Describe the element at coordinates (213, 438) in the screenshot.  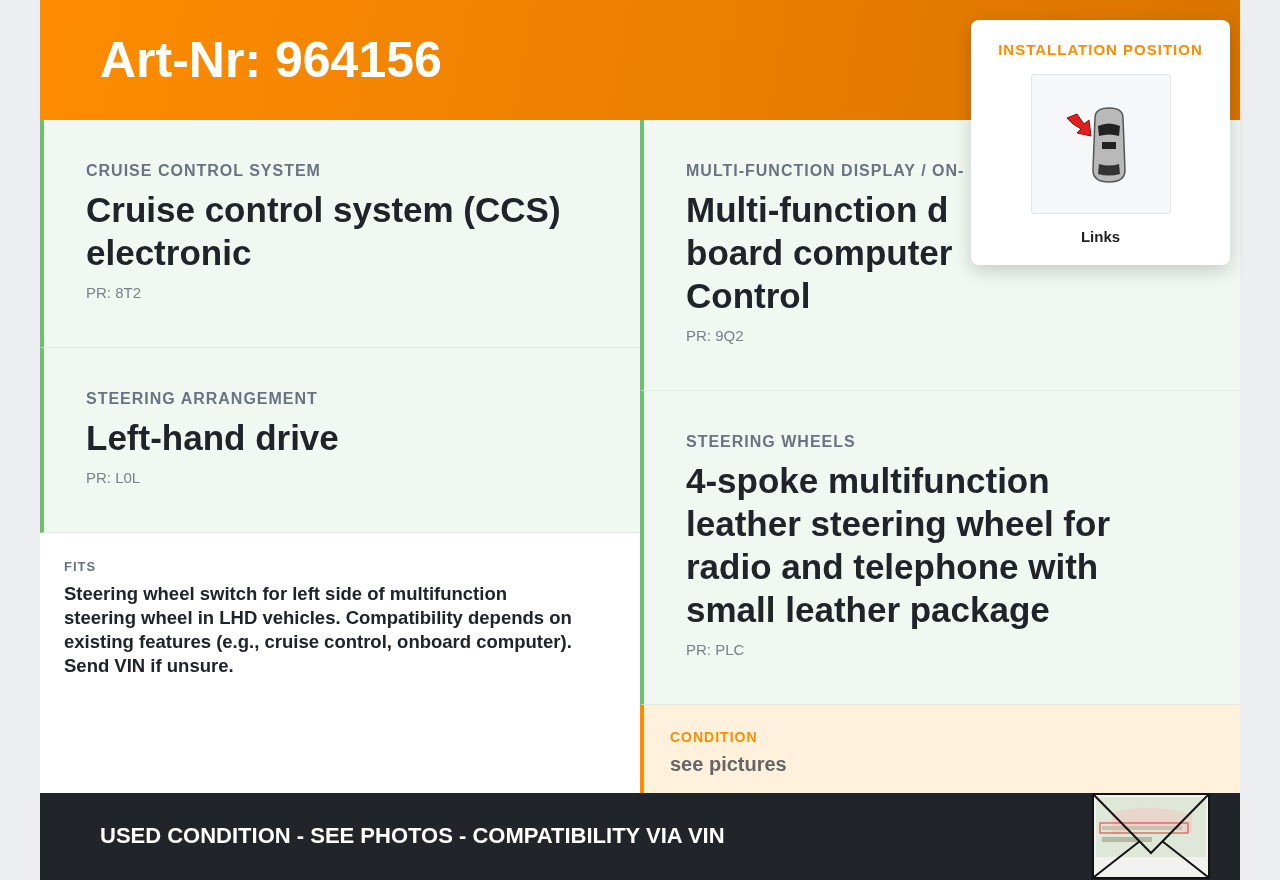
I see `feature-title: Left-hand drive` at that location.